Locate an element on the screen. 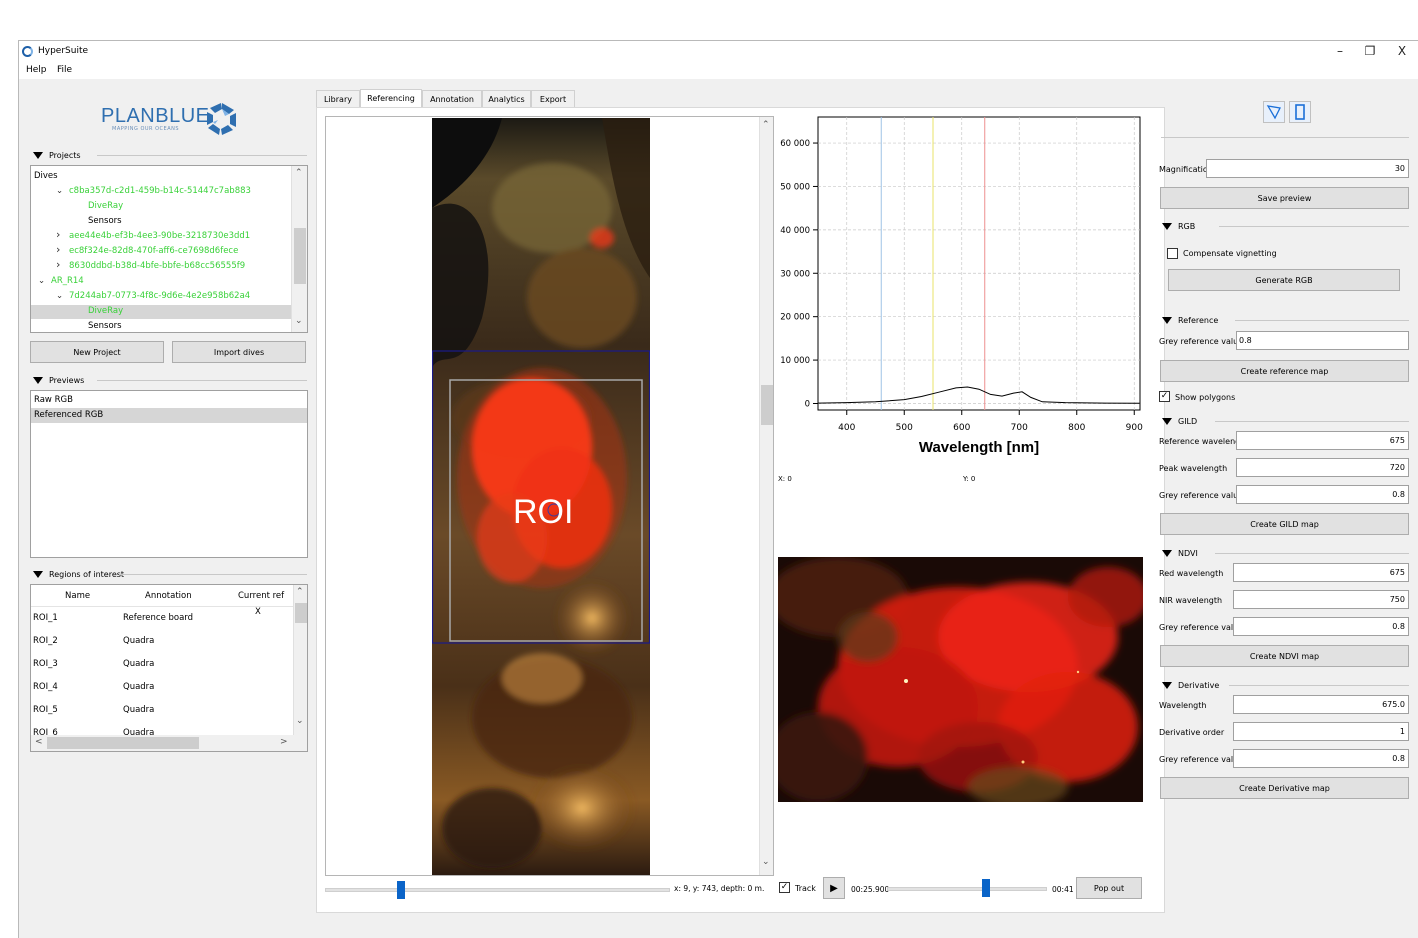 This screenshot has height=938, width=1418. tree-item: ⌄ c8ba357d-c2d1-459b-b14c-51447c7ab883 is located at coordinates (161, 192).